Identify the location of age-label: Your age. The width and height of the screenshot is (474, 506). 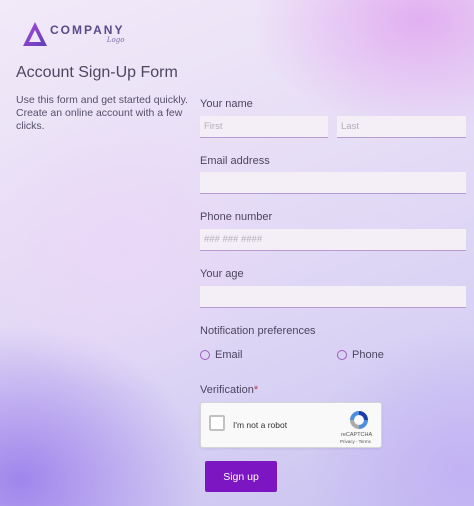
(222, 274).